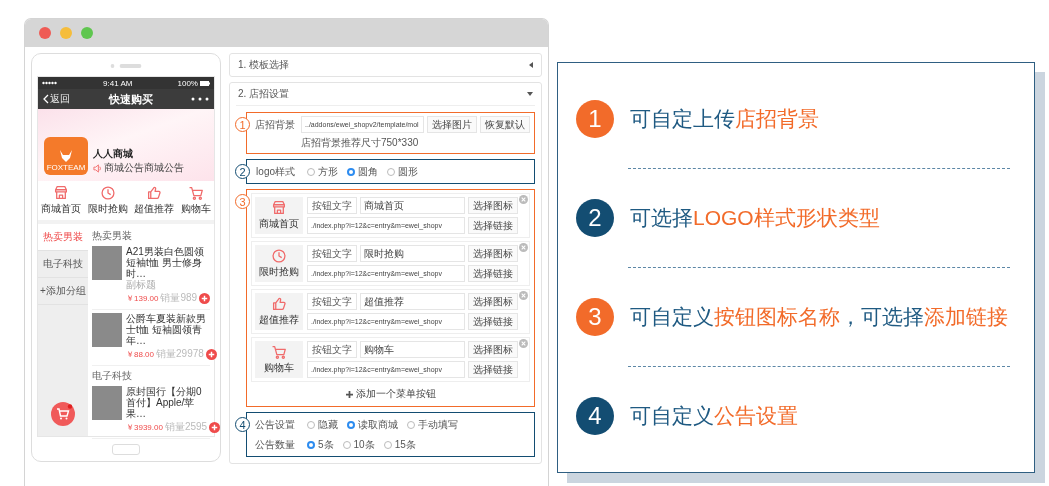 The image size is (1049, 486). Describe the element at coordinates (187, 83) in the screenshot. I see `battery-level: 100%` at that location.